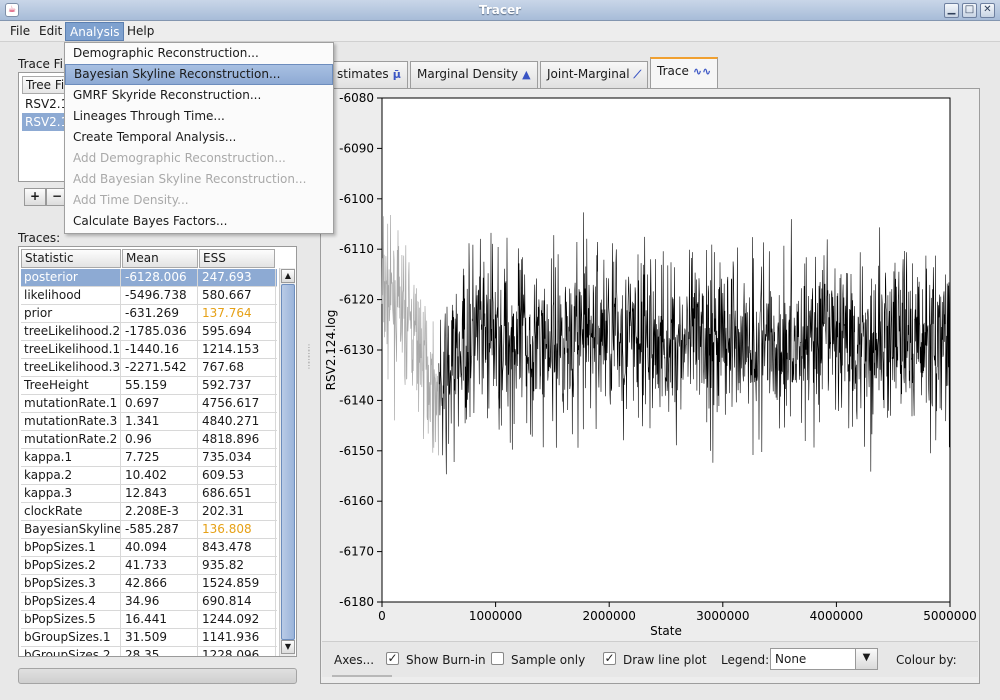 The image size is (1000, 700). I want to click on cell-ess: 843.478, so click(237, 548).